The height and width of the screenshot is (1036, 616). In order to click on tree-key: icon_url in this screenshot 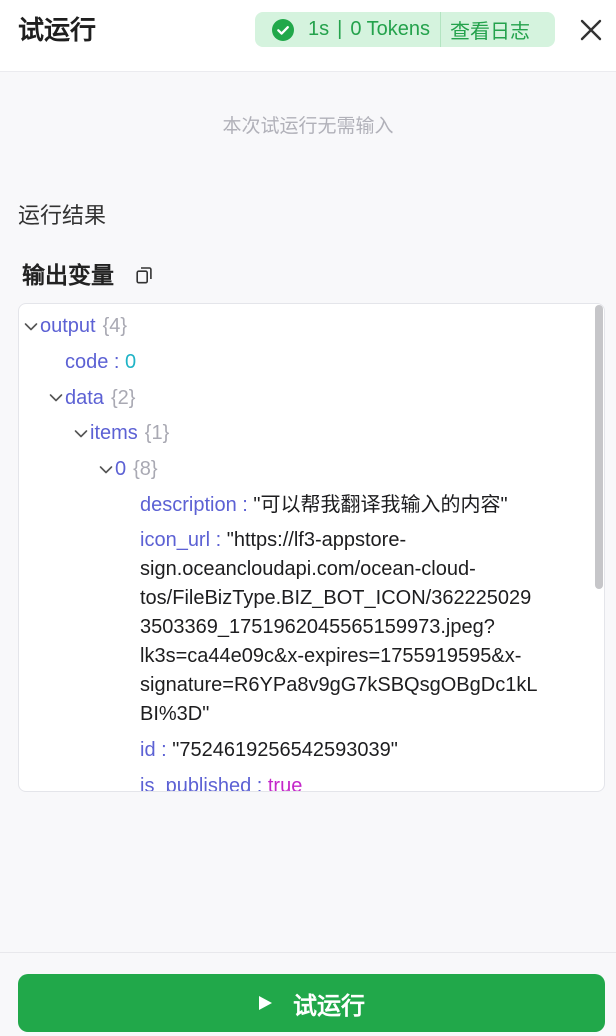, I will do `click(175, 540)`.